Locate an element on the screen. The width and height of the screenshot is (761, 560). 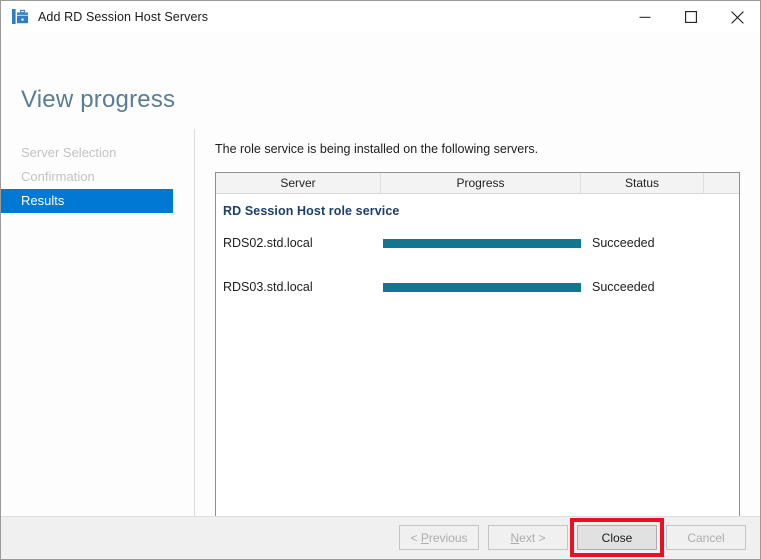
button-row: < Previous Next > Close Cancel is located at coordinates (572, 537).